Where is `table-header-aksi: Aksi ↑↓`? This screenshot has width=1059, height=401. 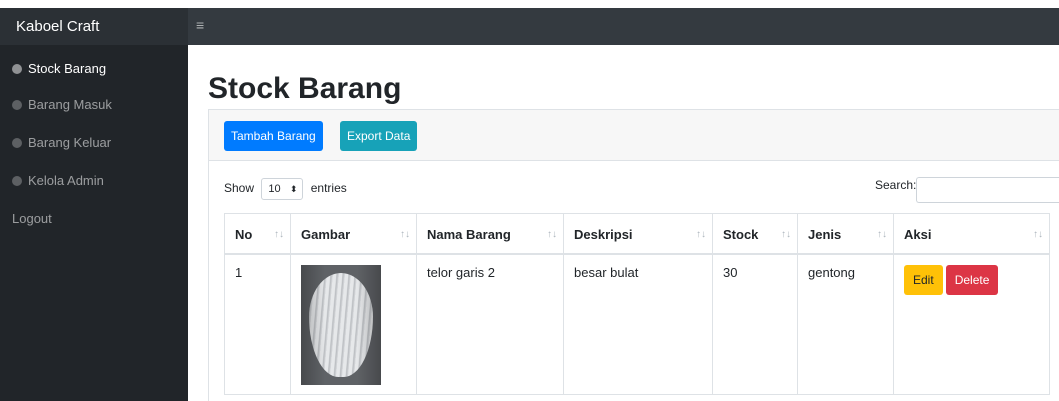 table-header-aksi: Aksi ↑↓ is located at coordinates (972, 234).